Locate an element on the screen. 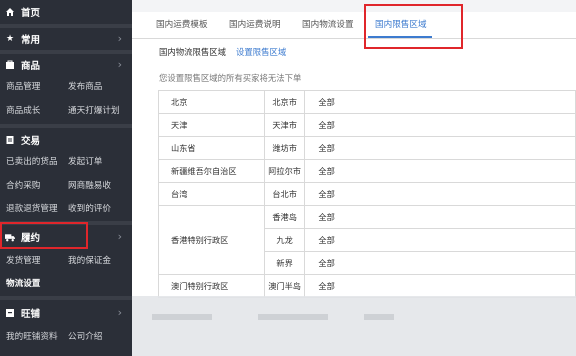  sidebar-section-wangpu: 旺铺 › is located at coordinates (66, 313).